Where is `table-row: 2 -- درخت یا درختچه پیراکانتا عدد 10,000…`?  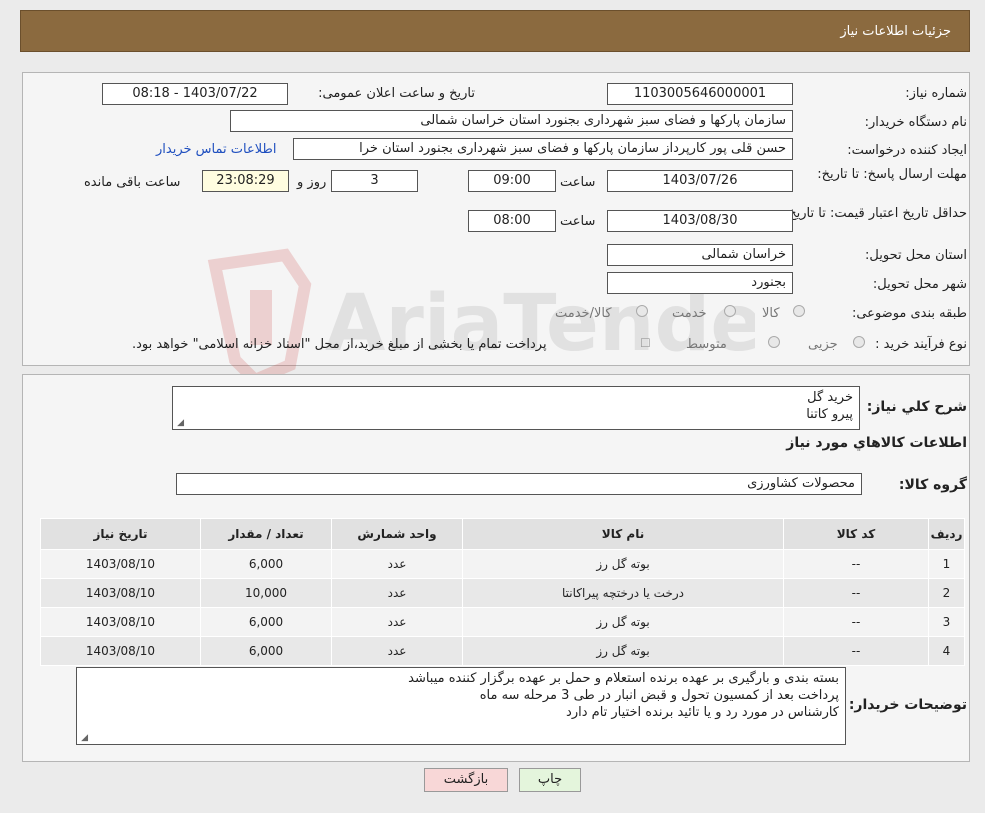 table-row: 2 -- درخت یا درختچه پیراکانتا عدد 10,000… is located at coordinates (502, 593).